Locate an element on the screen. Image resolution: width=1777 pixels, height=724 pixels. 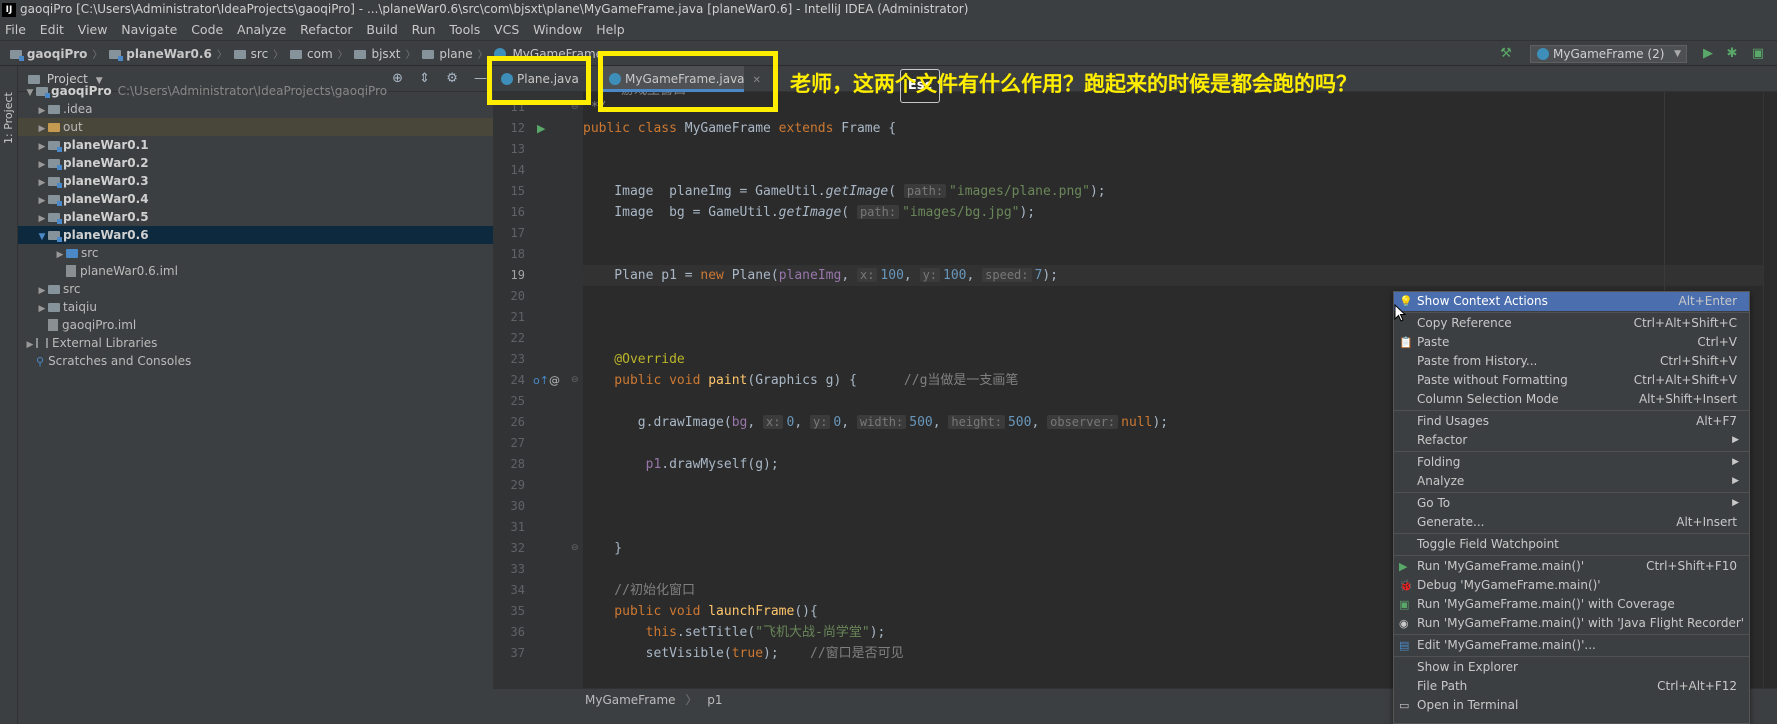
breadcrumb-com: com is located at coordinates (320, 54).